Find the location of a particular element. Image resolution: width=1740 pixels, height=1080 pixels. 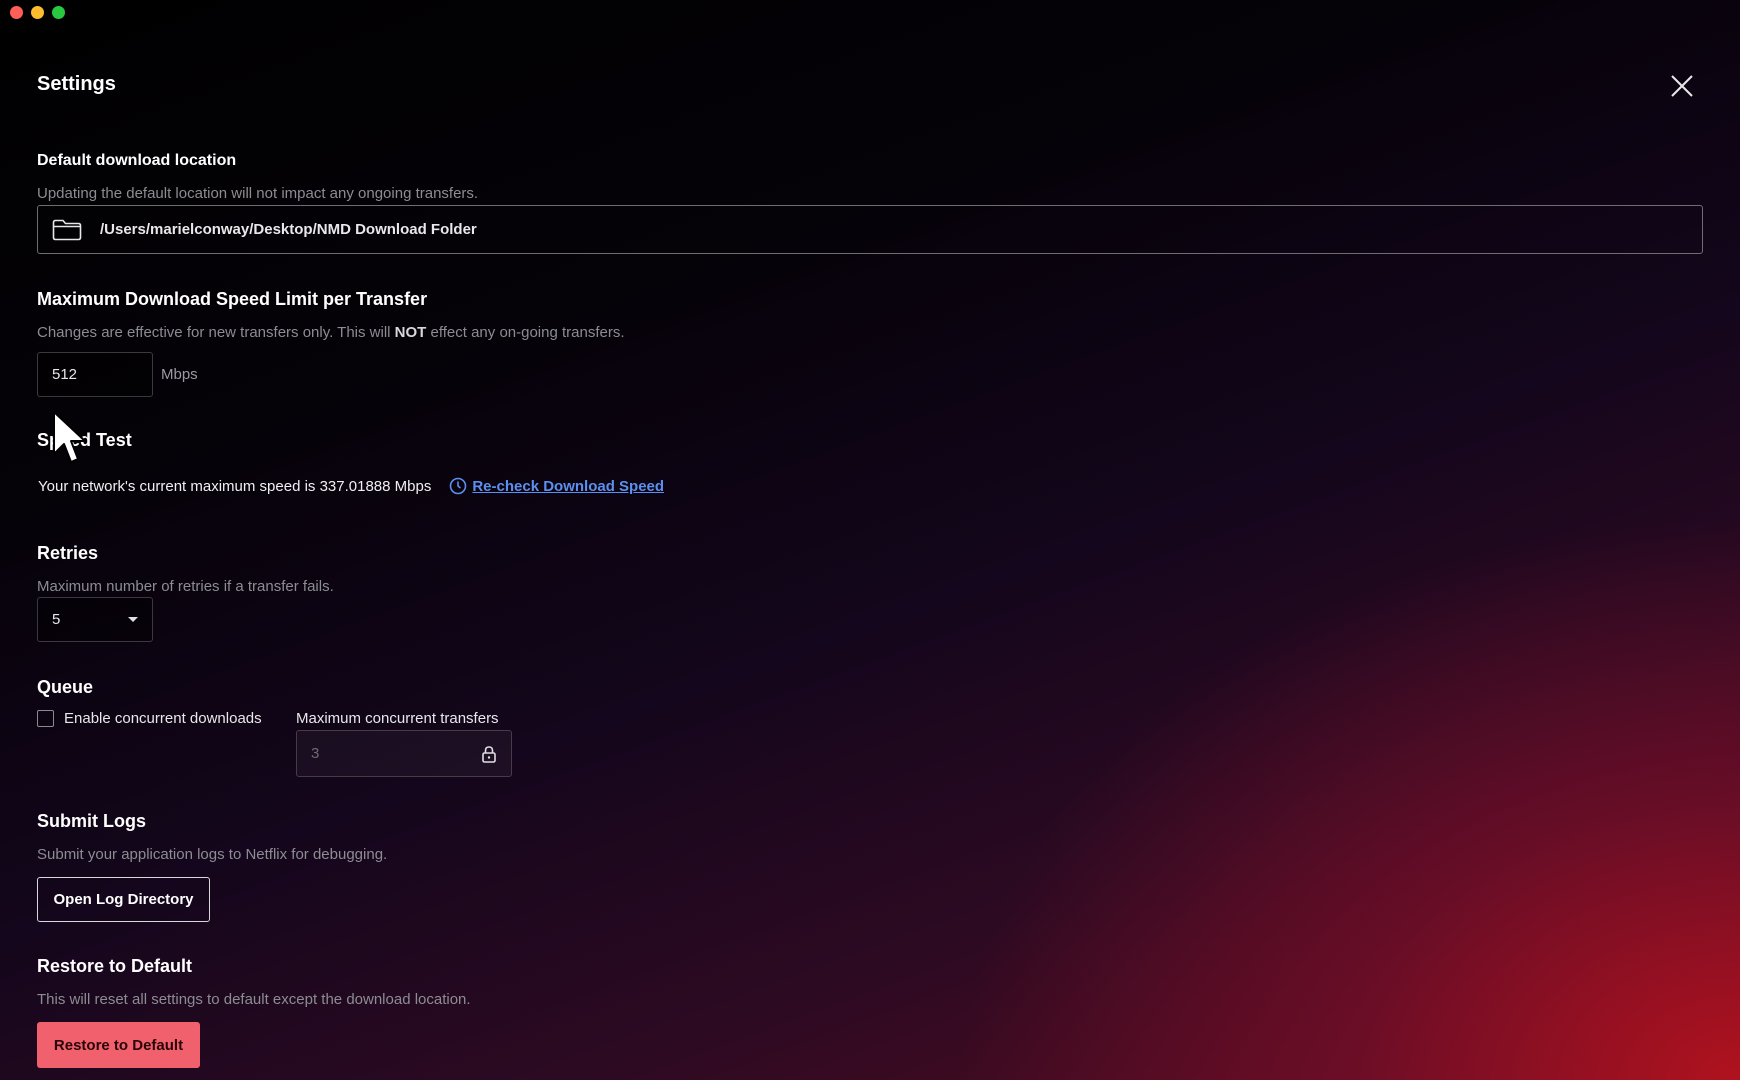

chevron-down-icon is located at coordinates (133, 619).